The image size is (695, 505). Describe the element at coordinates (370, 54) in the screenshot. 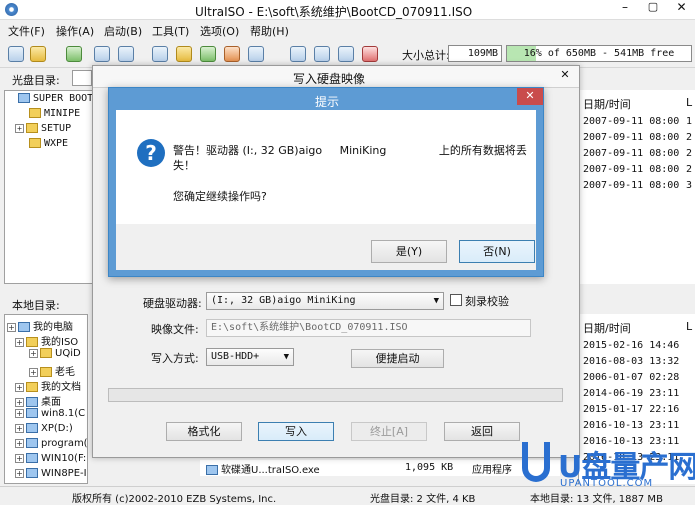

I see `exit-icon` at that location.